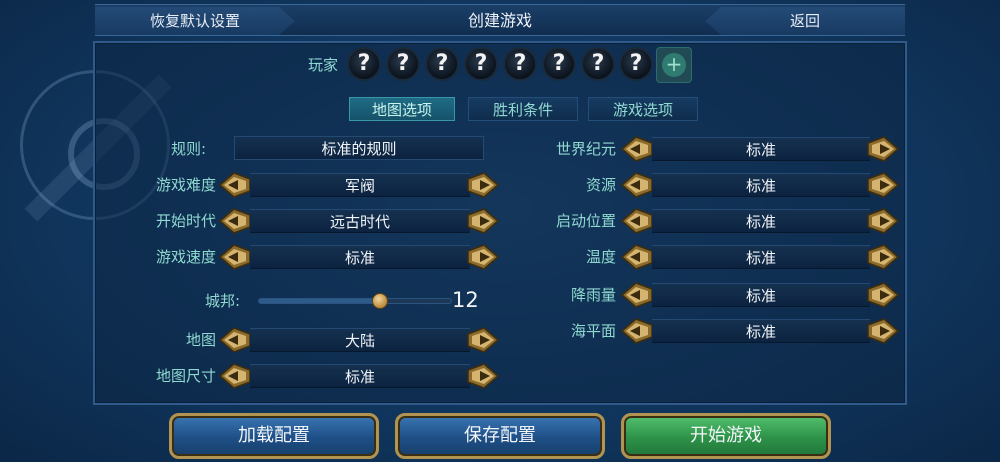  Describe the element at coordinates (523, 109) in the screenshot. I see `tab-victory-conditions: 胜利条件` at that location.